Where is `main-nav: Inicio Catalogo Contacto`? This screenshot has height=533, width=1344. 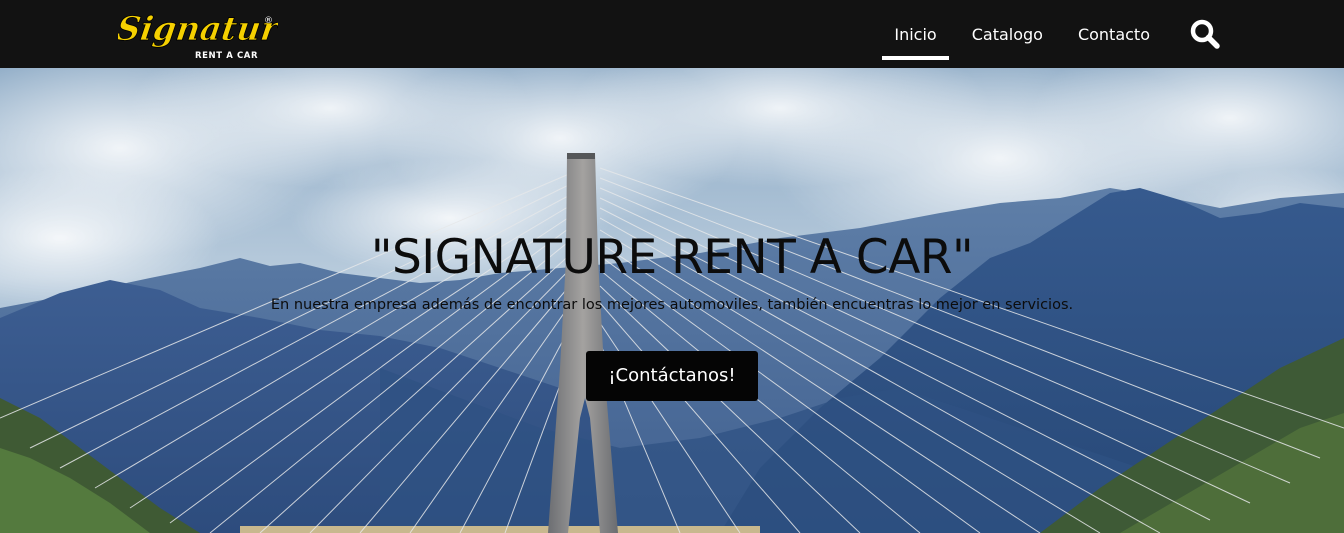
main-nav: Inicio Catalogo Contacto is located at coordinates (1046, 34).